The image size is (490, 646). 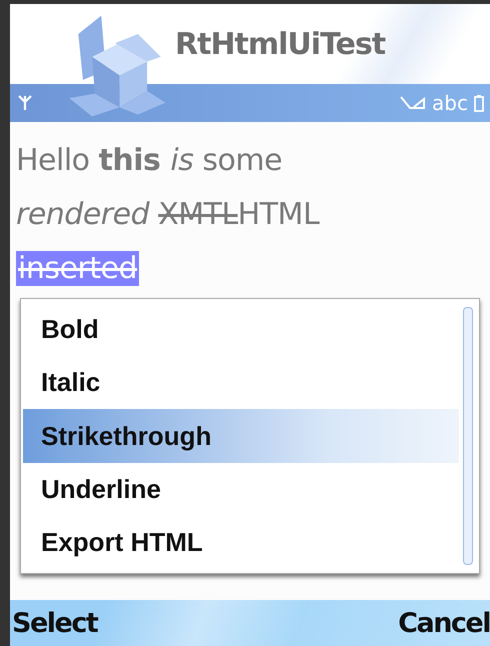 I want to click on rich-text-run: rendered, so click(x=83, y=214).